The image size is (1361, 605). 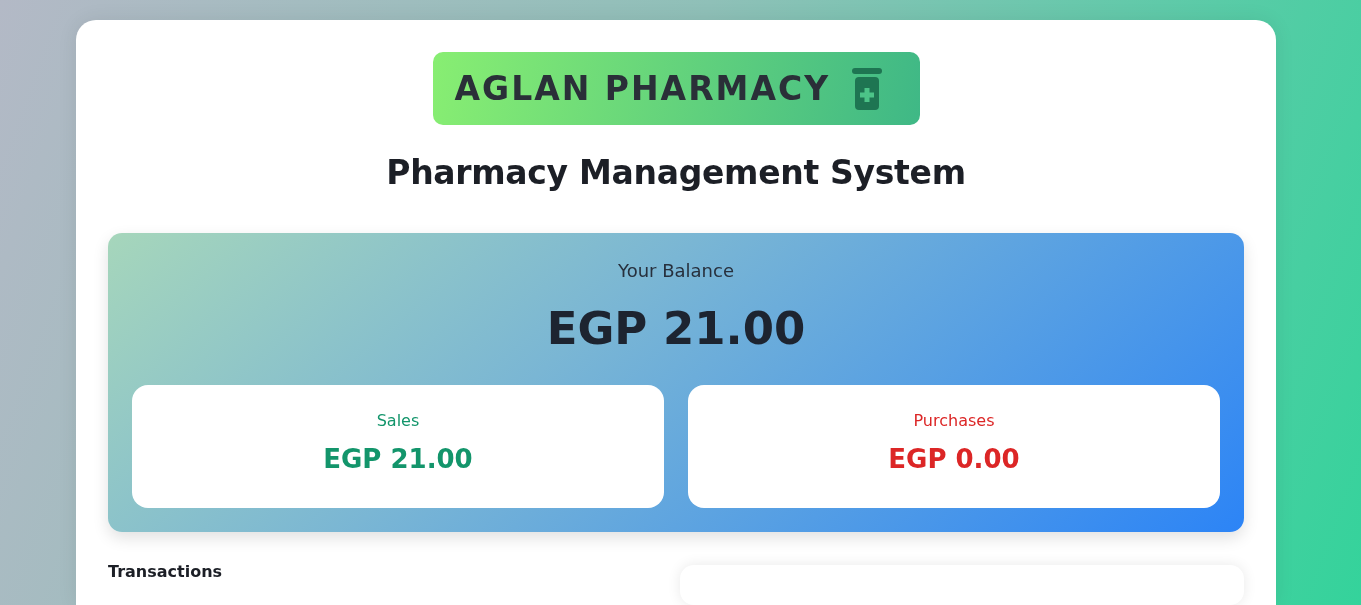 I want to click on medicine-bottle-icon, so click(x=867, y=88).